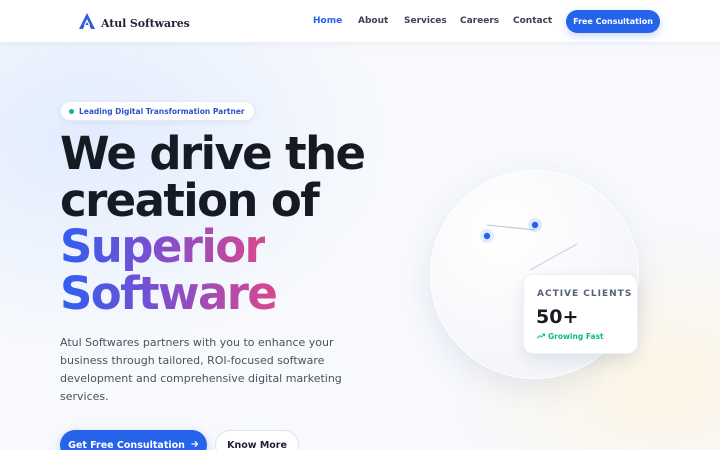  What do you see at coordinates (71, 111) in the screenshot?
I see `status-dot-icon` at bounding box center [71, 111].